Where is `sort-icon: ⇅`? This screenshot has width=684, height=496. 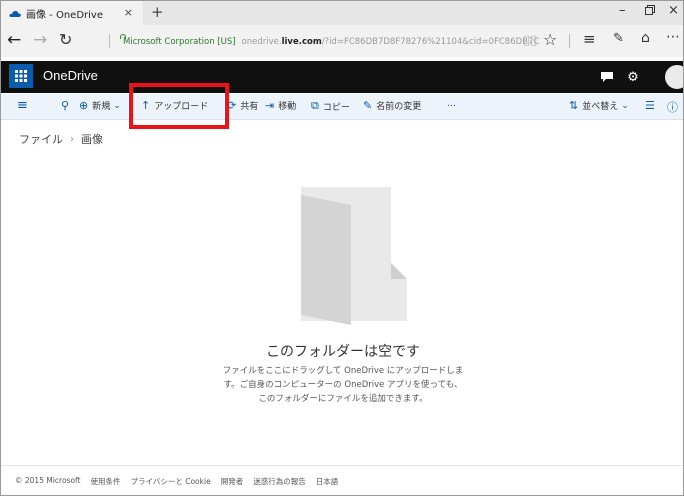
sort-icon: ⇅ is located at coordinates (574, 105).